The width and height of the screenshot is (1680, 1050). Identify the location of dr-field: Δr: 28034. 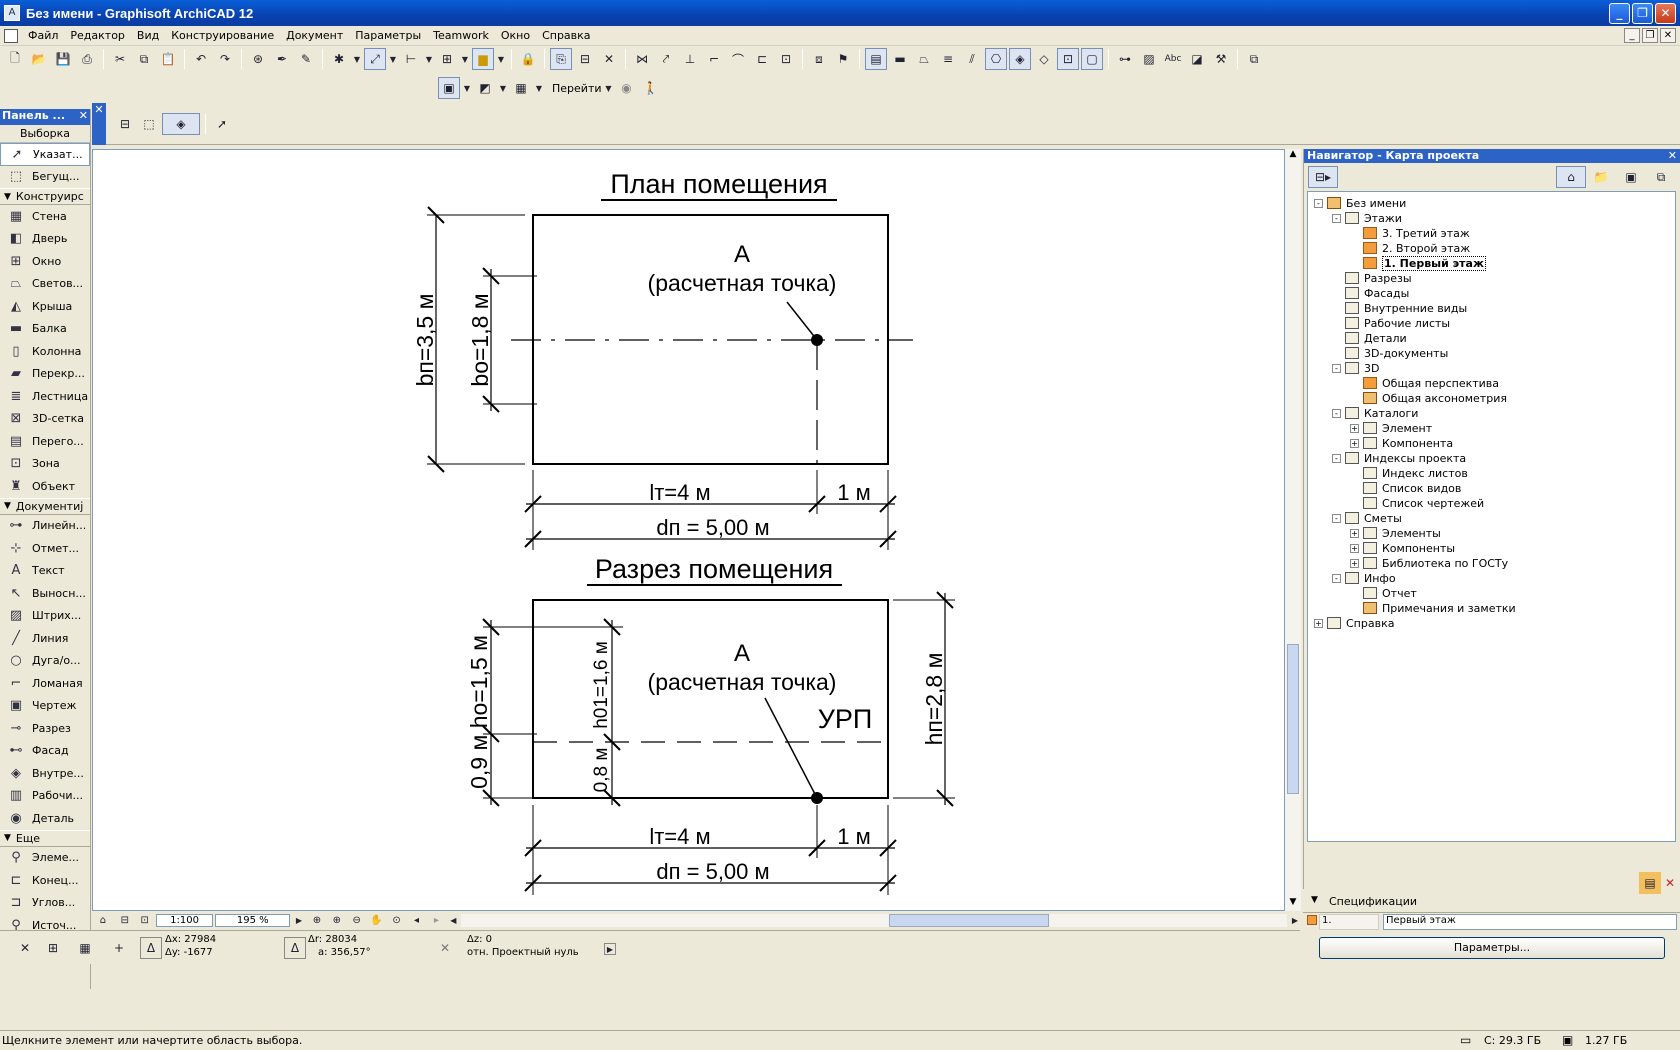
(363, 939).